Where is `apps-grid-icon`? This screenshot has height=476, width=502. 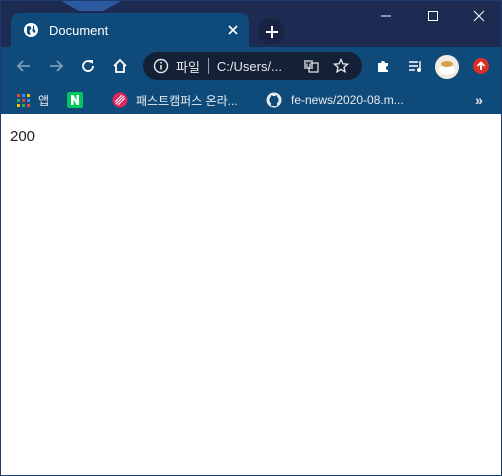
apps-grid-icon is located at coordinates (23, 100).